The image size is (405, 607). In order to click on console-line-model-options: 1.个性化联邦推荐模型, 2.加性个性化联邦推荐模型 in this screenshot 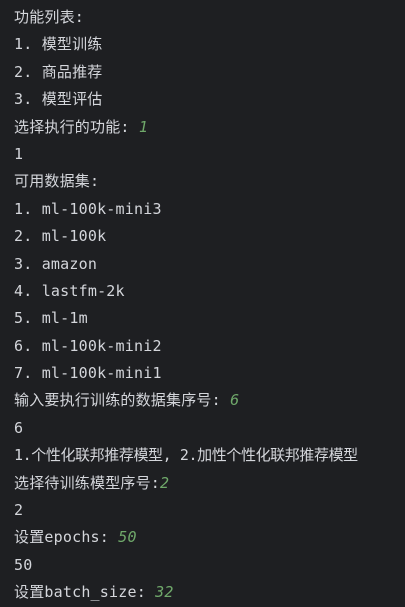, I will do `click(186, 455)`.